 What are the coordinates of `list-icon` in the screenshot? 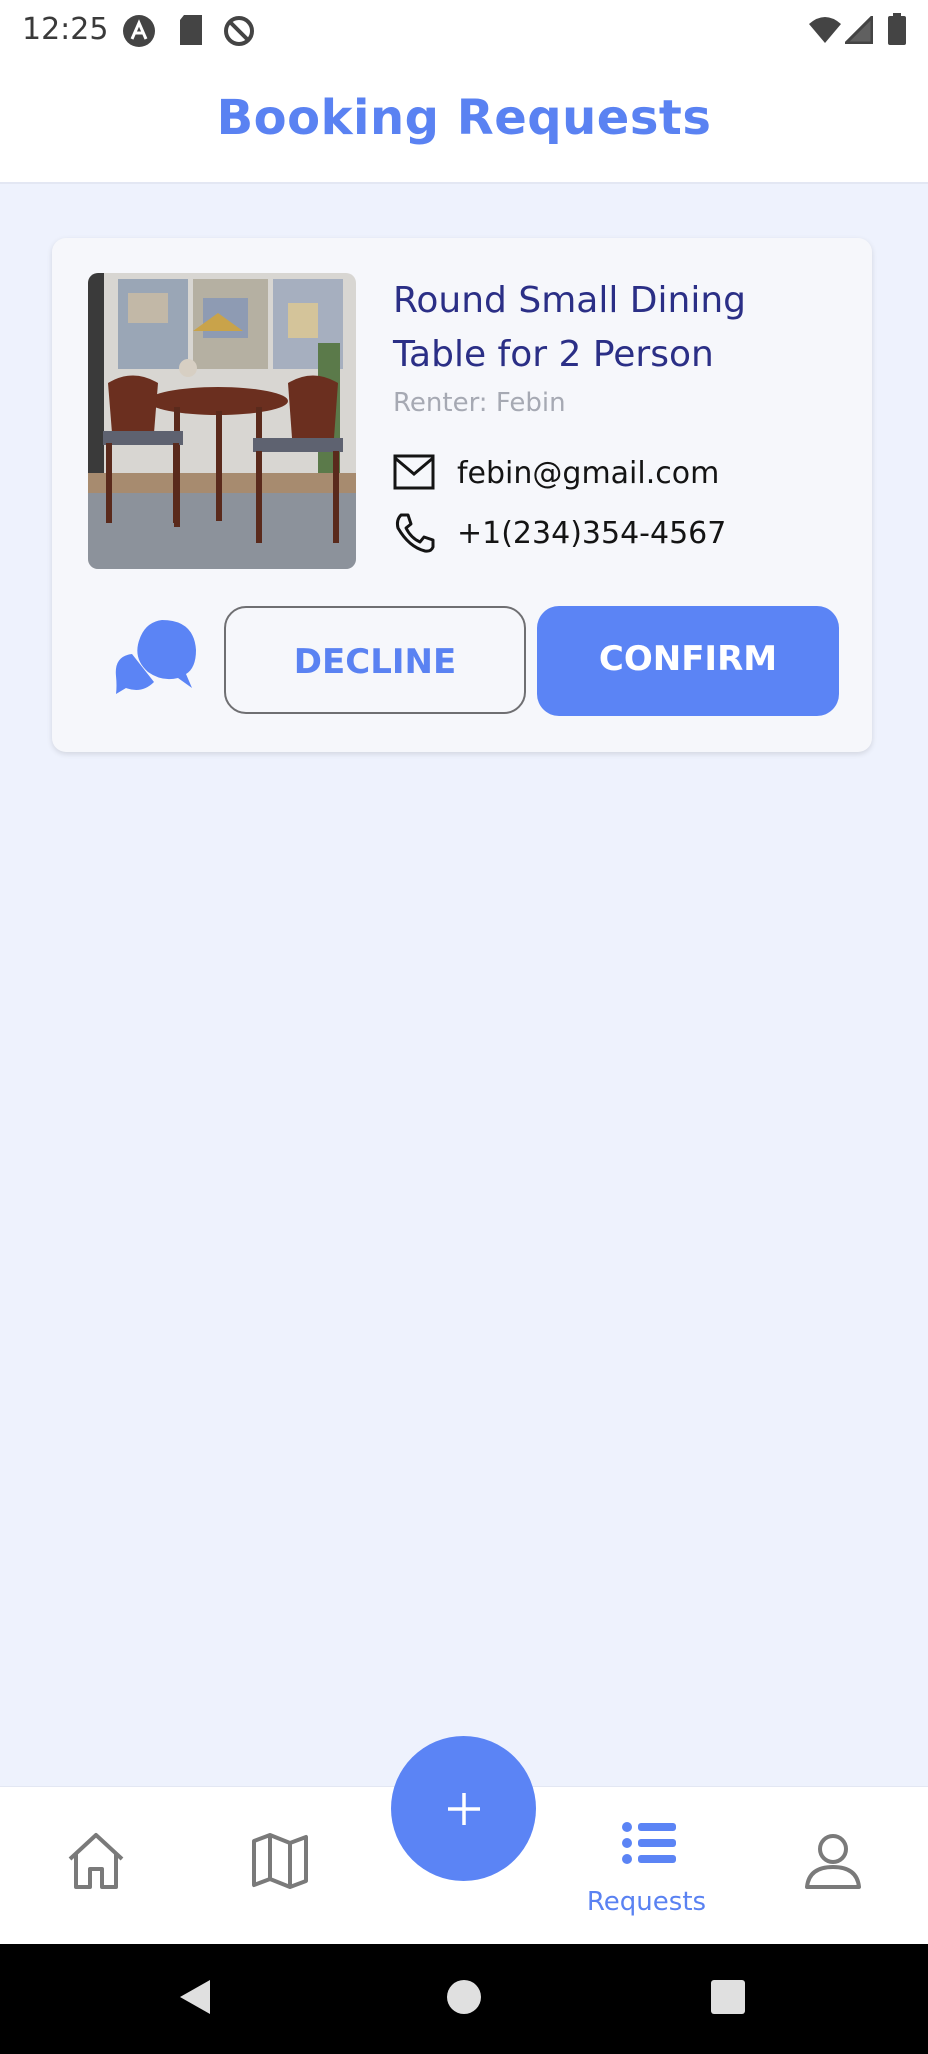 It's located at (649, 1845).